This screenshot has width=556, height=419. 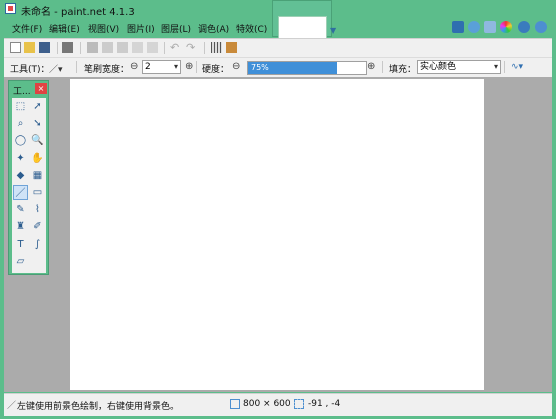 I want to click on magic-wand-icon: ✦, so click(x=20, y=158).